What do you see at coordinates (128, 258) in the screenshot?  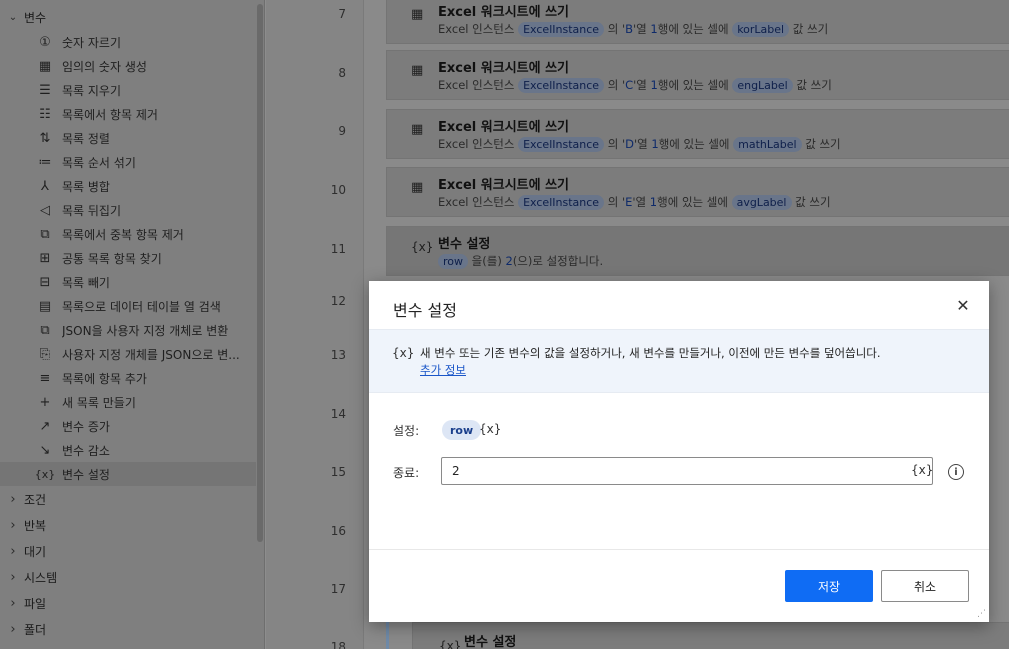 I see `action-item: ⊞ 공통 목록 항목 찾기` at bounding box center [128, 258].